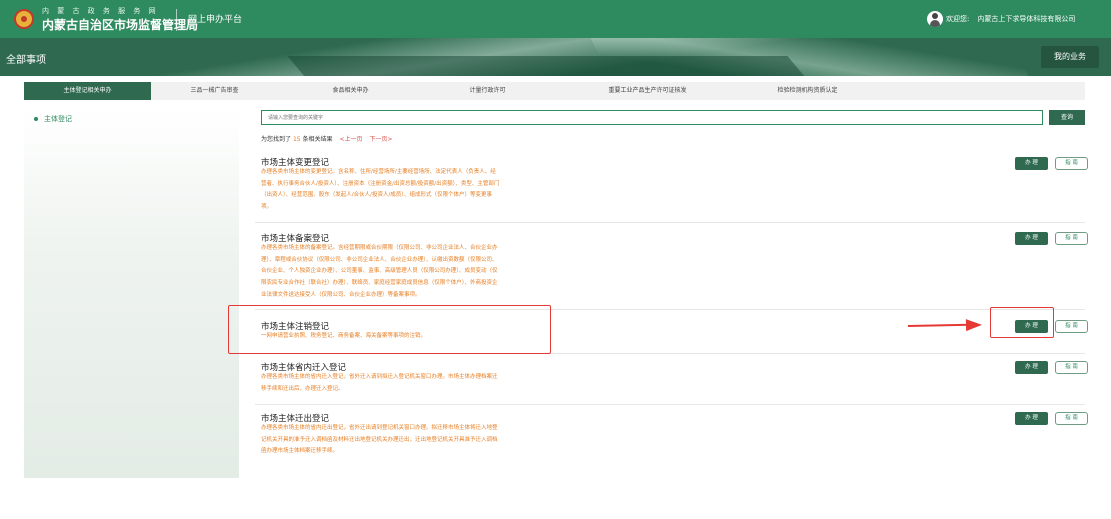 This screenshot has width=1111, height=519. What do you see at coordinates (647, 91) in the screenshot?
I see `tab-industrial-license: 重要工业产品生产许可证核发` at bounding box center [647, 91].